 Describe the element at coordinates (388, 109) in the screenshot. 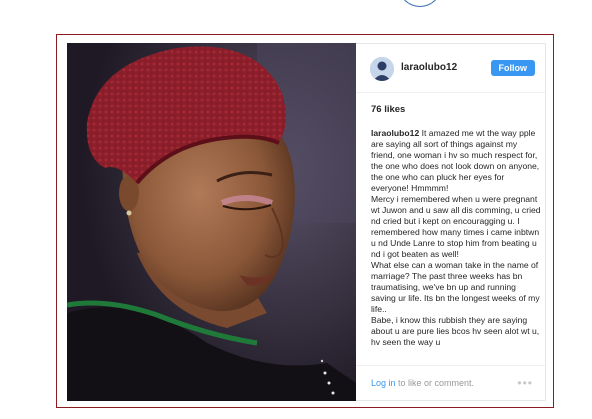

I see `likes-count: 76 likes` at that location.